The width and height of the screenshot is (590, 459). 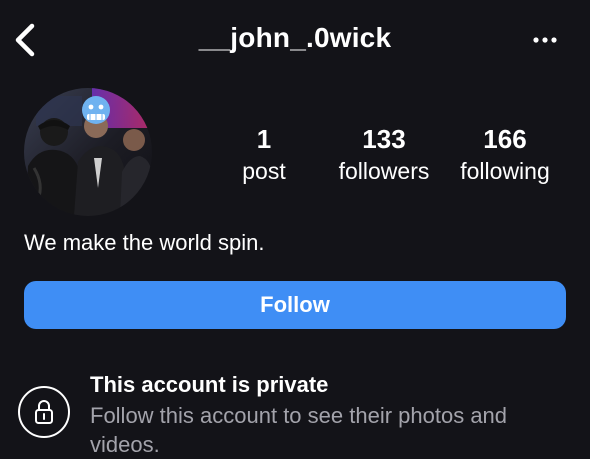 What do you see at coordinates (209, 384) in the screenshot?
I see `private-account-title: This account is private` at bounding box center [209, 384].